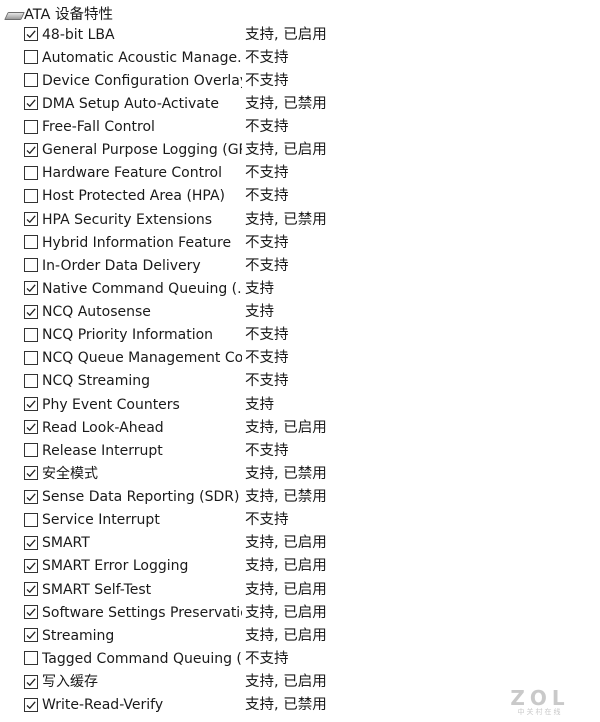 The width and height of the screenshot is (600, 722). Describe the element at coordinates (111, 404) in the screenshot. I see `feature-name: Phy Event Counters` at that location.